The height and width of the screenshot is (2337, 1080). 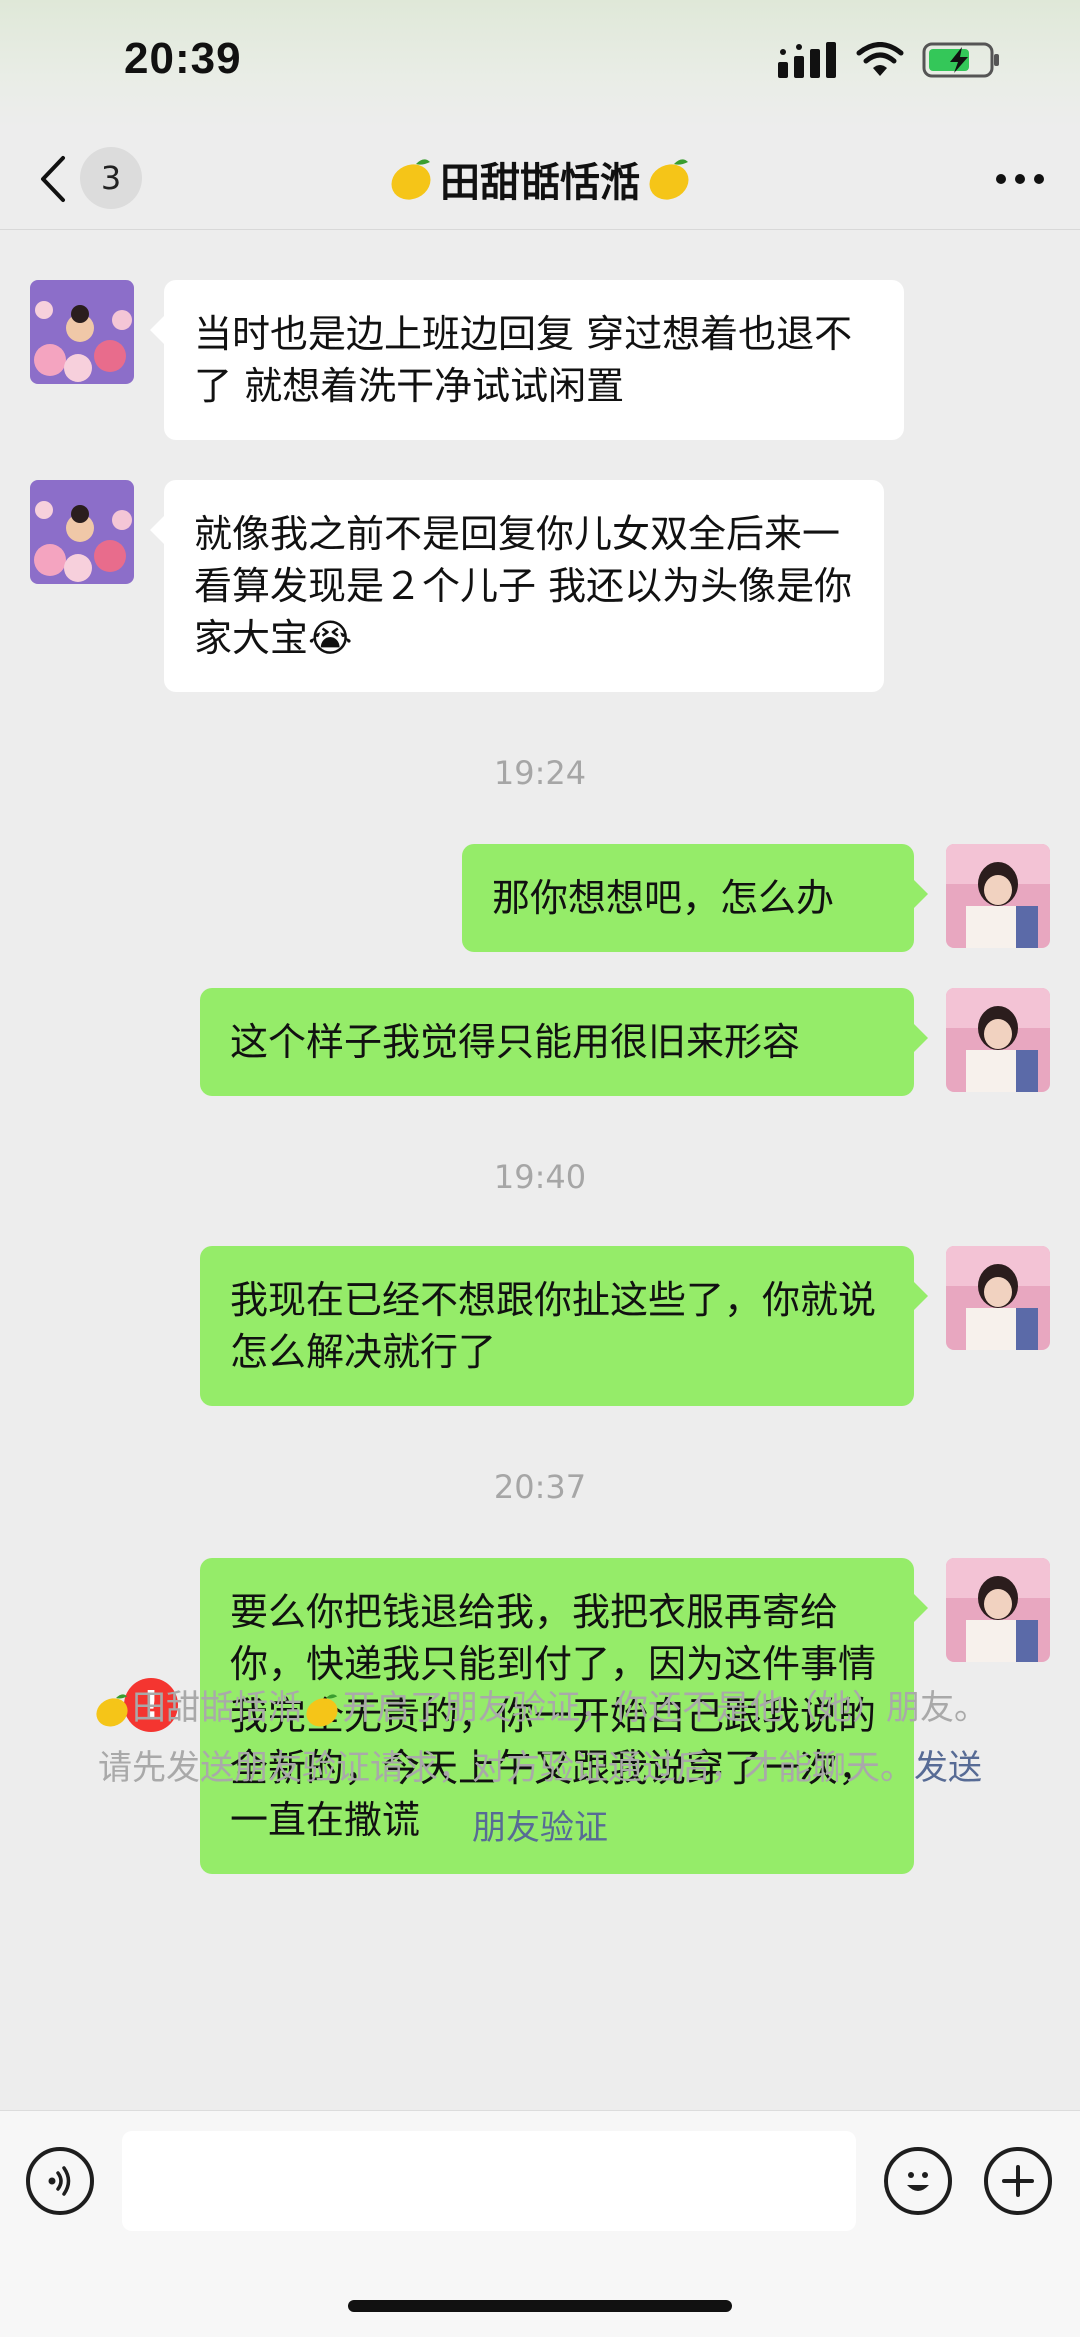 I want to click on voice-button, so click(x=60, y=2181).